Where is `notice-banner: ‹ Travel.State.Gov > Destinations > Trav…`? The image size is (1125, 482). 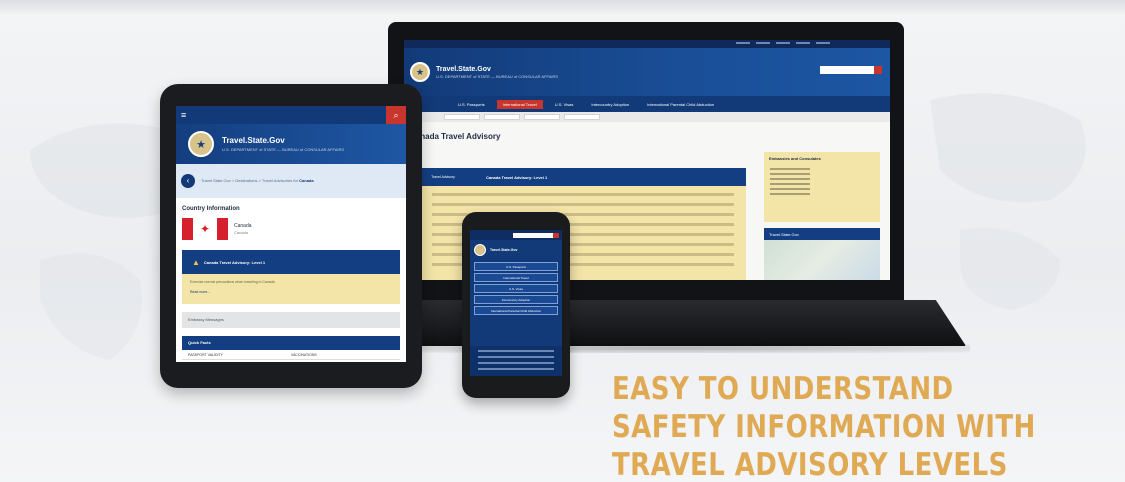
notice-banner: ‹ Travel.State.Gov > Destinations > Trav… is located at coordinates (291, 181).